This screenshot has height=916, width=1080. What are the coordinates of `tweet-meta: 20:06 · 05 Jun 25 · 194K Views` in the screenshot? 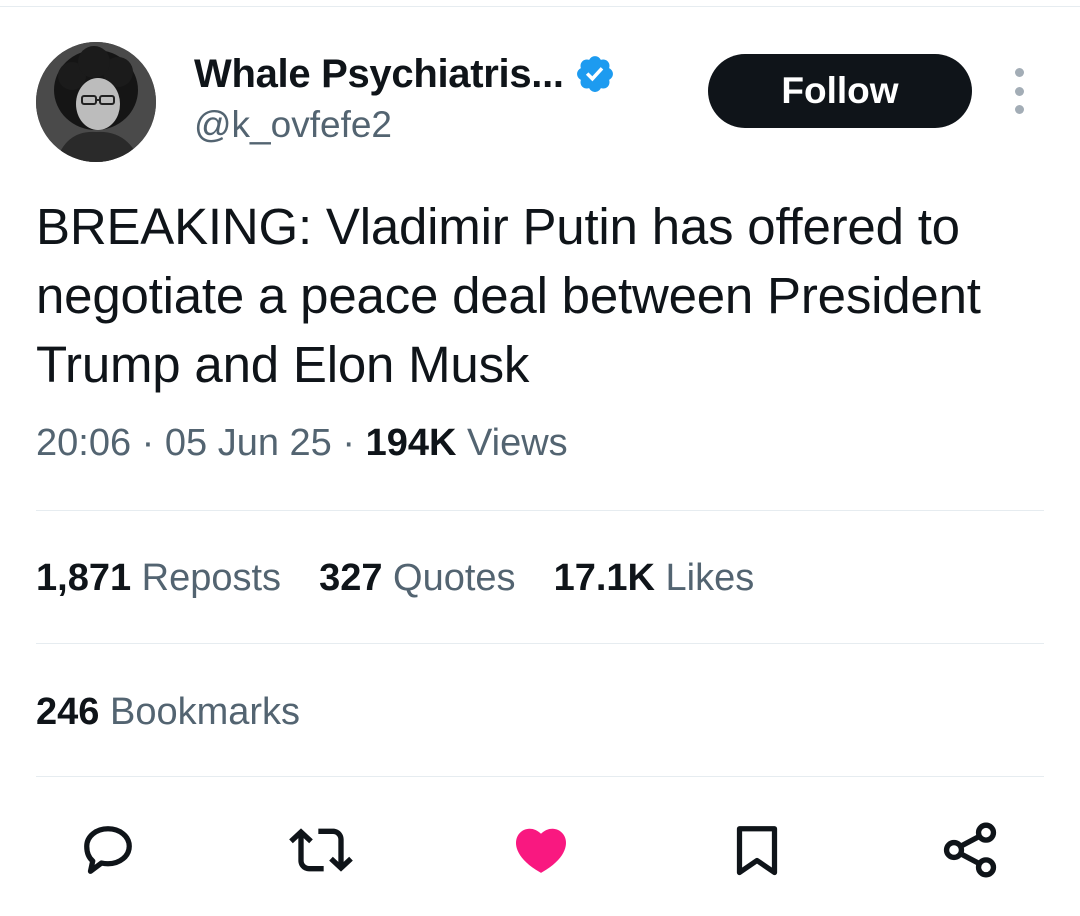 It's located at (302, 443).